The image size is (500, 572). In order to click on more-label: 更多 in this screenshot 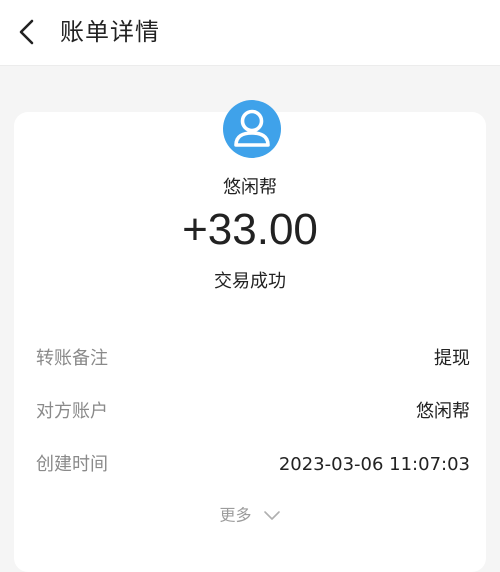, I will do `click(235, 515)`.